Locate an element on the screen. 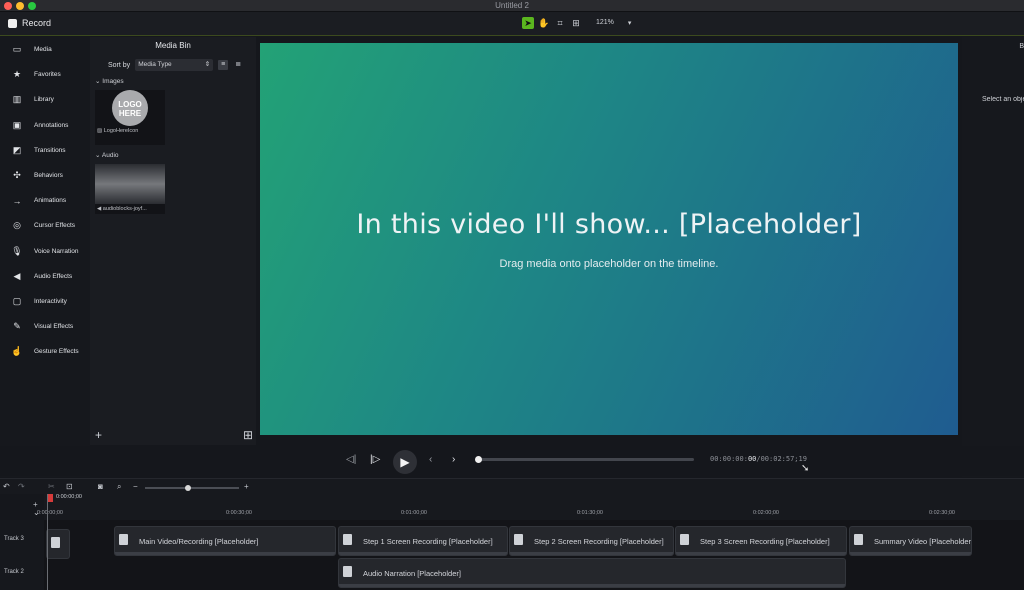 This screenshot has height=590, width=1024. sidebar-item-media: ▭ Media is located at coordinates (45, 49).